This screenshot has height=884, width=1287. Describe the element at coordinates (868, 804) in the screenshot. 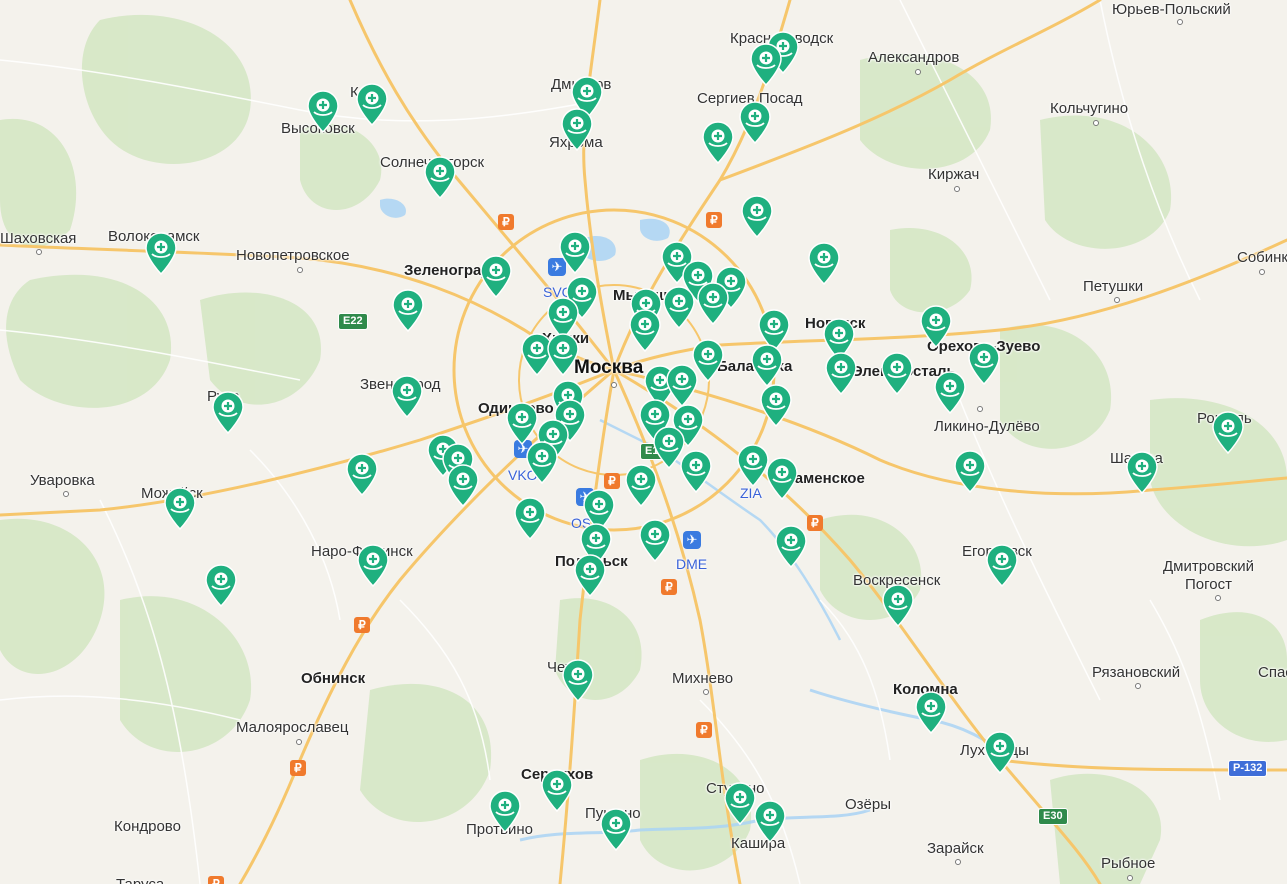

I see `place-label-ozery: Озёры` at that location.